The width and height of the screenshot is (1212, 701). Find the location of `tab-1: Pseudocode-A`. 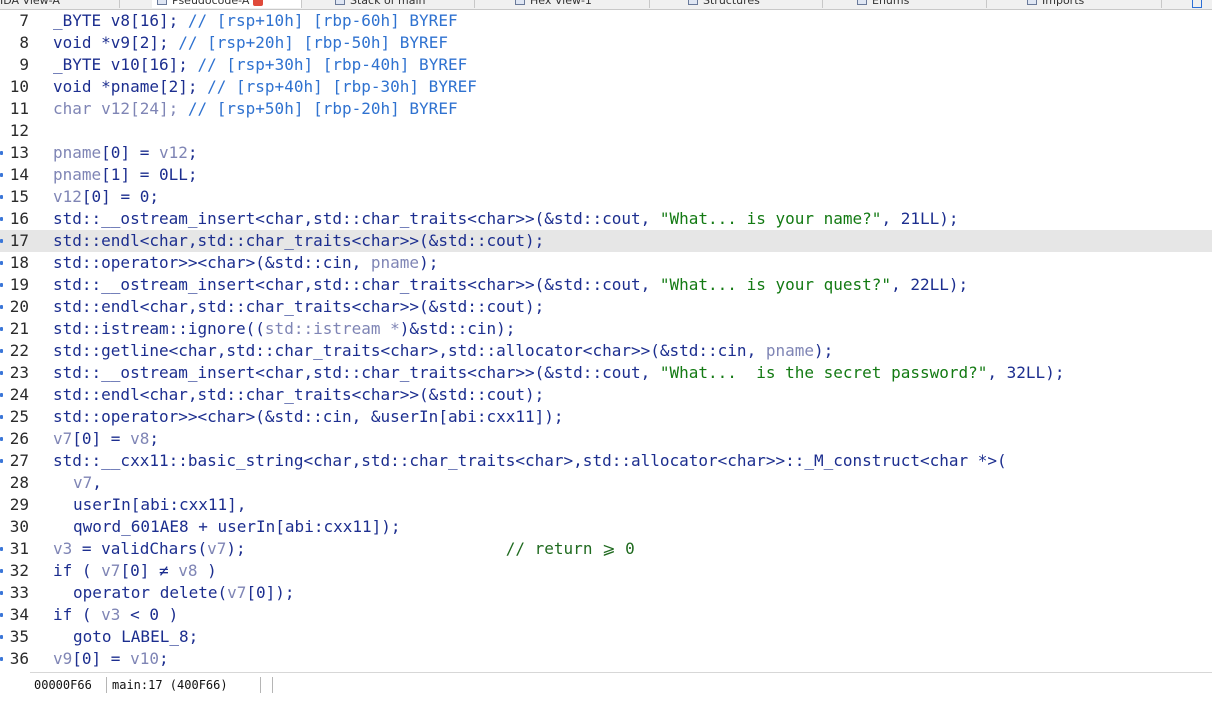

tab-1: Pseudocode-A is located at coordinates (227, 4).